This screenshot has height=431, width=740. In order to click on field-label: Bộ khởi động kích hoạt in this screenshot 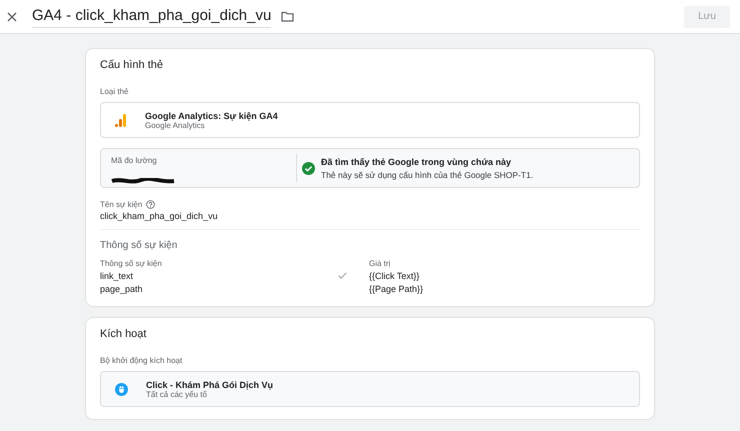, I will do `click(142, 360)`.